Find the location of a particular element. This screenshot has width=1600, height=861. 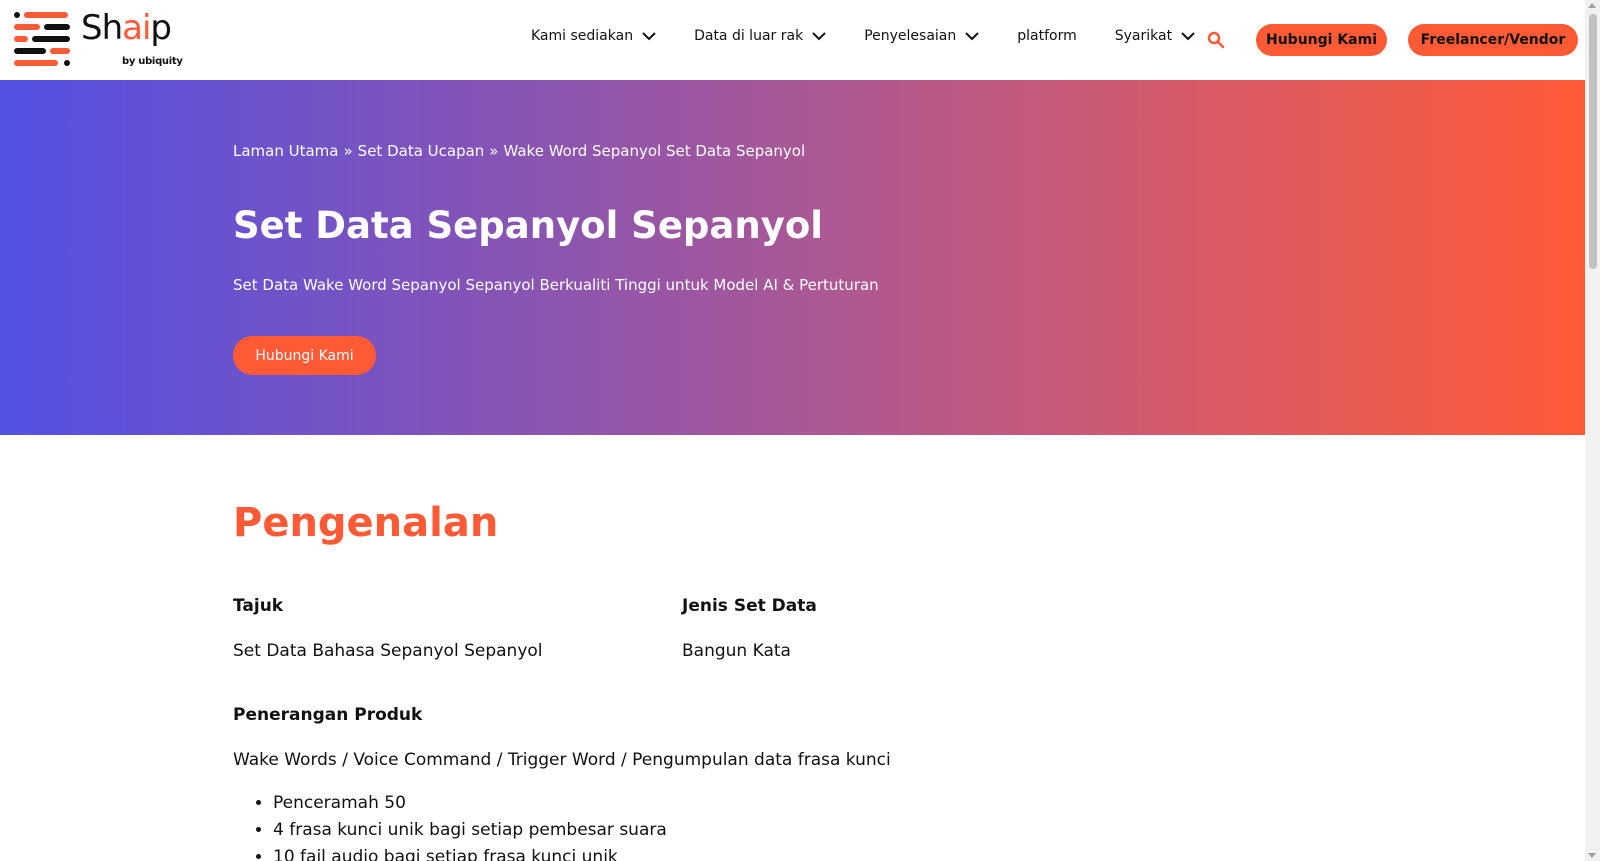

nav-item-label: Penyelesaian is located at coordinates (910, 36).